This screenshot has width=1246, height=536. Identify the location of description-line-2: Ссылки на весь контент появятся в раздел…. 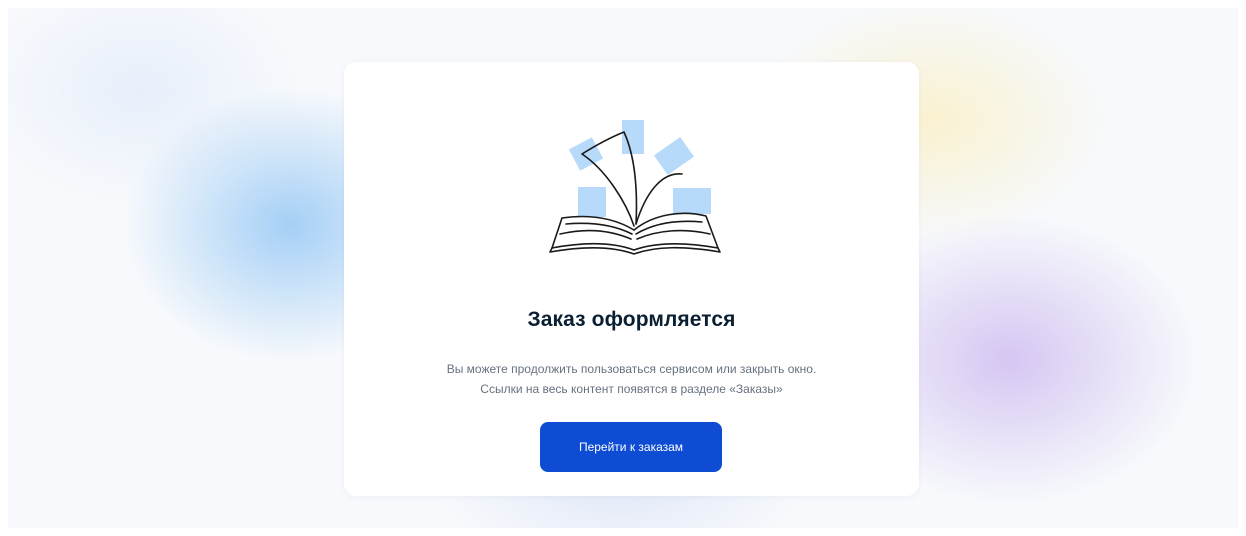
(631, 389).